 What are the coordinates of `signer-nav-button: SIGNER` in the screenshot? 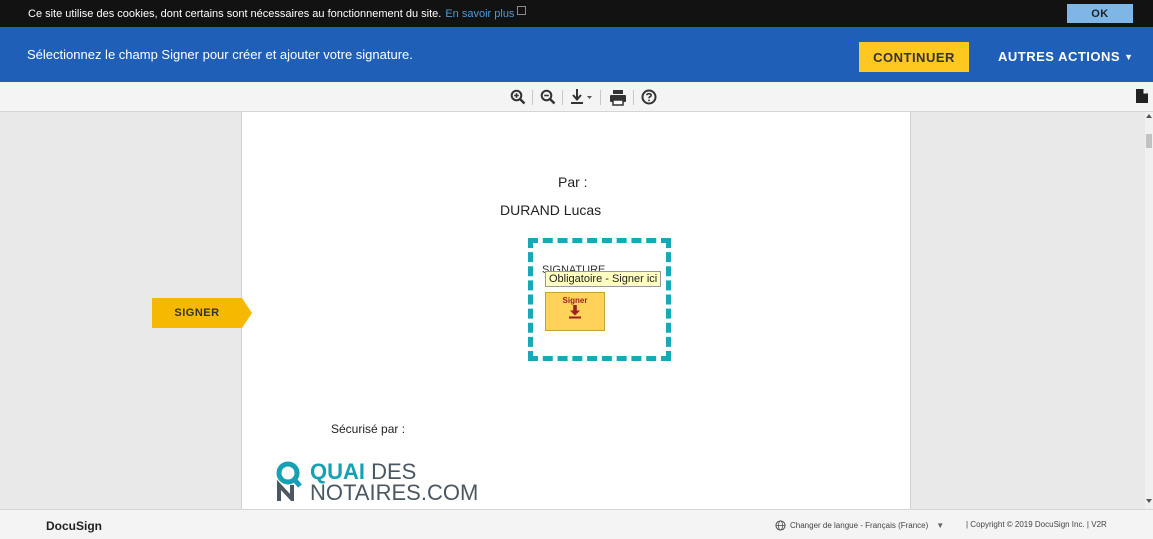 It's located at (202, 313).